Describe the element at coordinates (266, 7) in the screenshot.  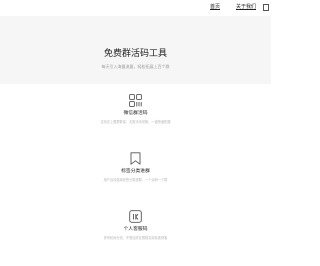
I see `menu-box-icon` at that location.